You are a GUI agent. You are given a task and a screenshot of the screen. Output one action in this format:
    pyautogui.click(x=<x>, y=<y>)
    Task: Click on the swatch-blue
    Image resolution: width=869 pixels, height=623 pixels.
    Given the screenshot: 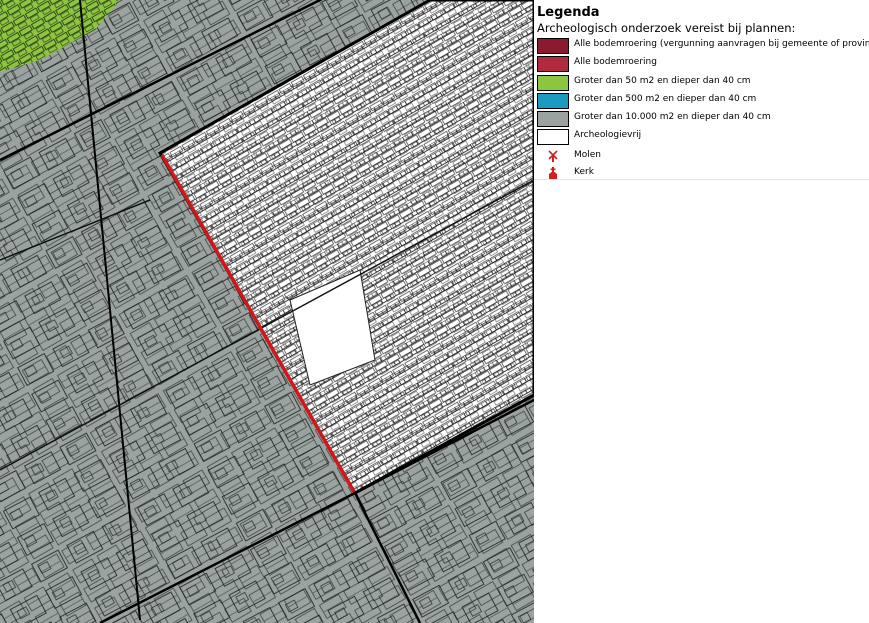 What is the action you would take?
    pyautogui.click(x=553, y=101)
    